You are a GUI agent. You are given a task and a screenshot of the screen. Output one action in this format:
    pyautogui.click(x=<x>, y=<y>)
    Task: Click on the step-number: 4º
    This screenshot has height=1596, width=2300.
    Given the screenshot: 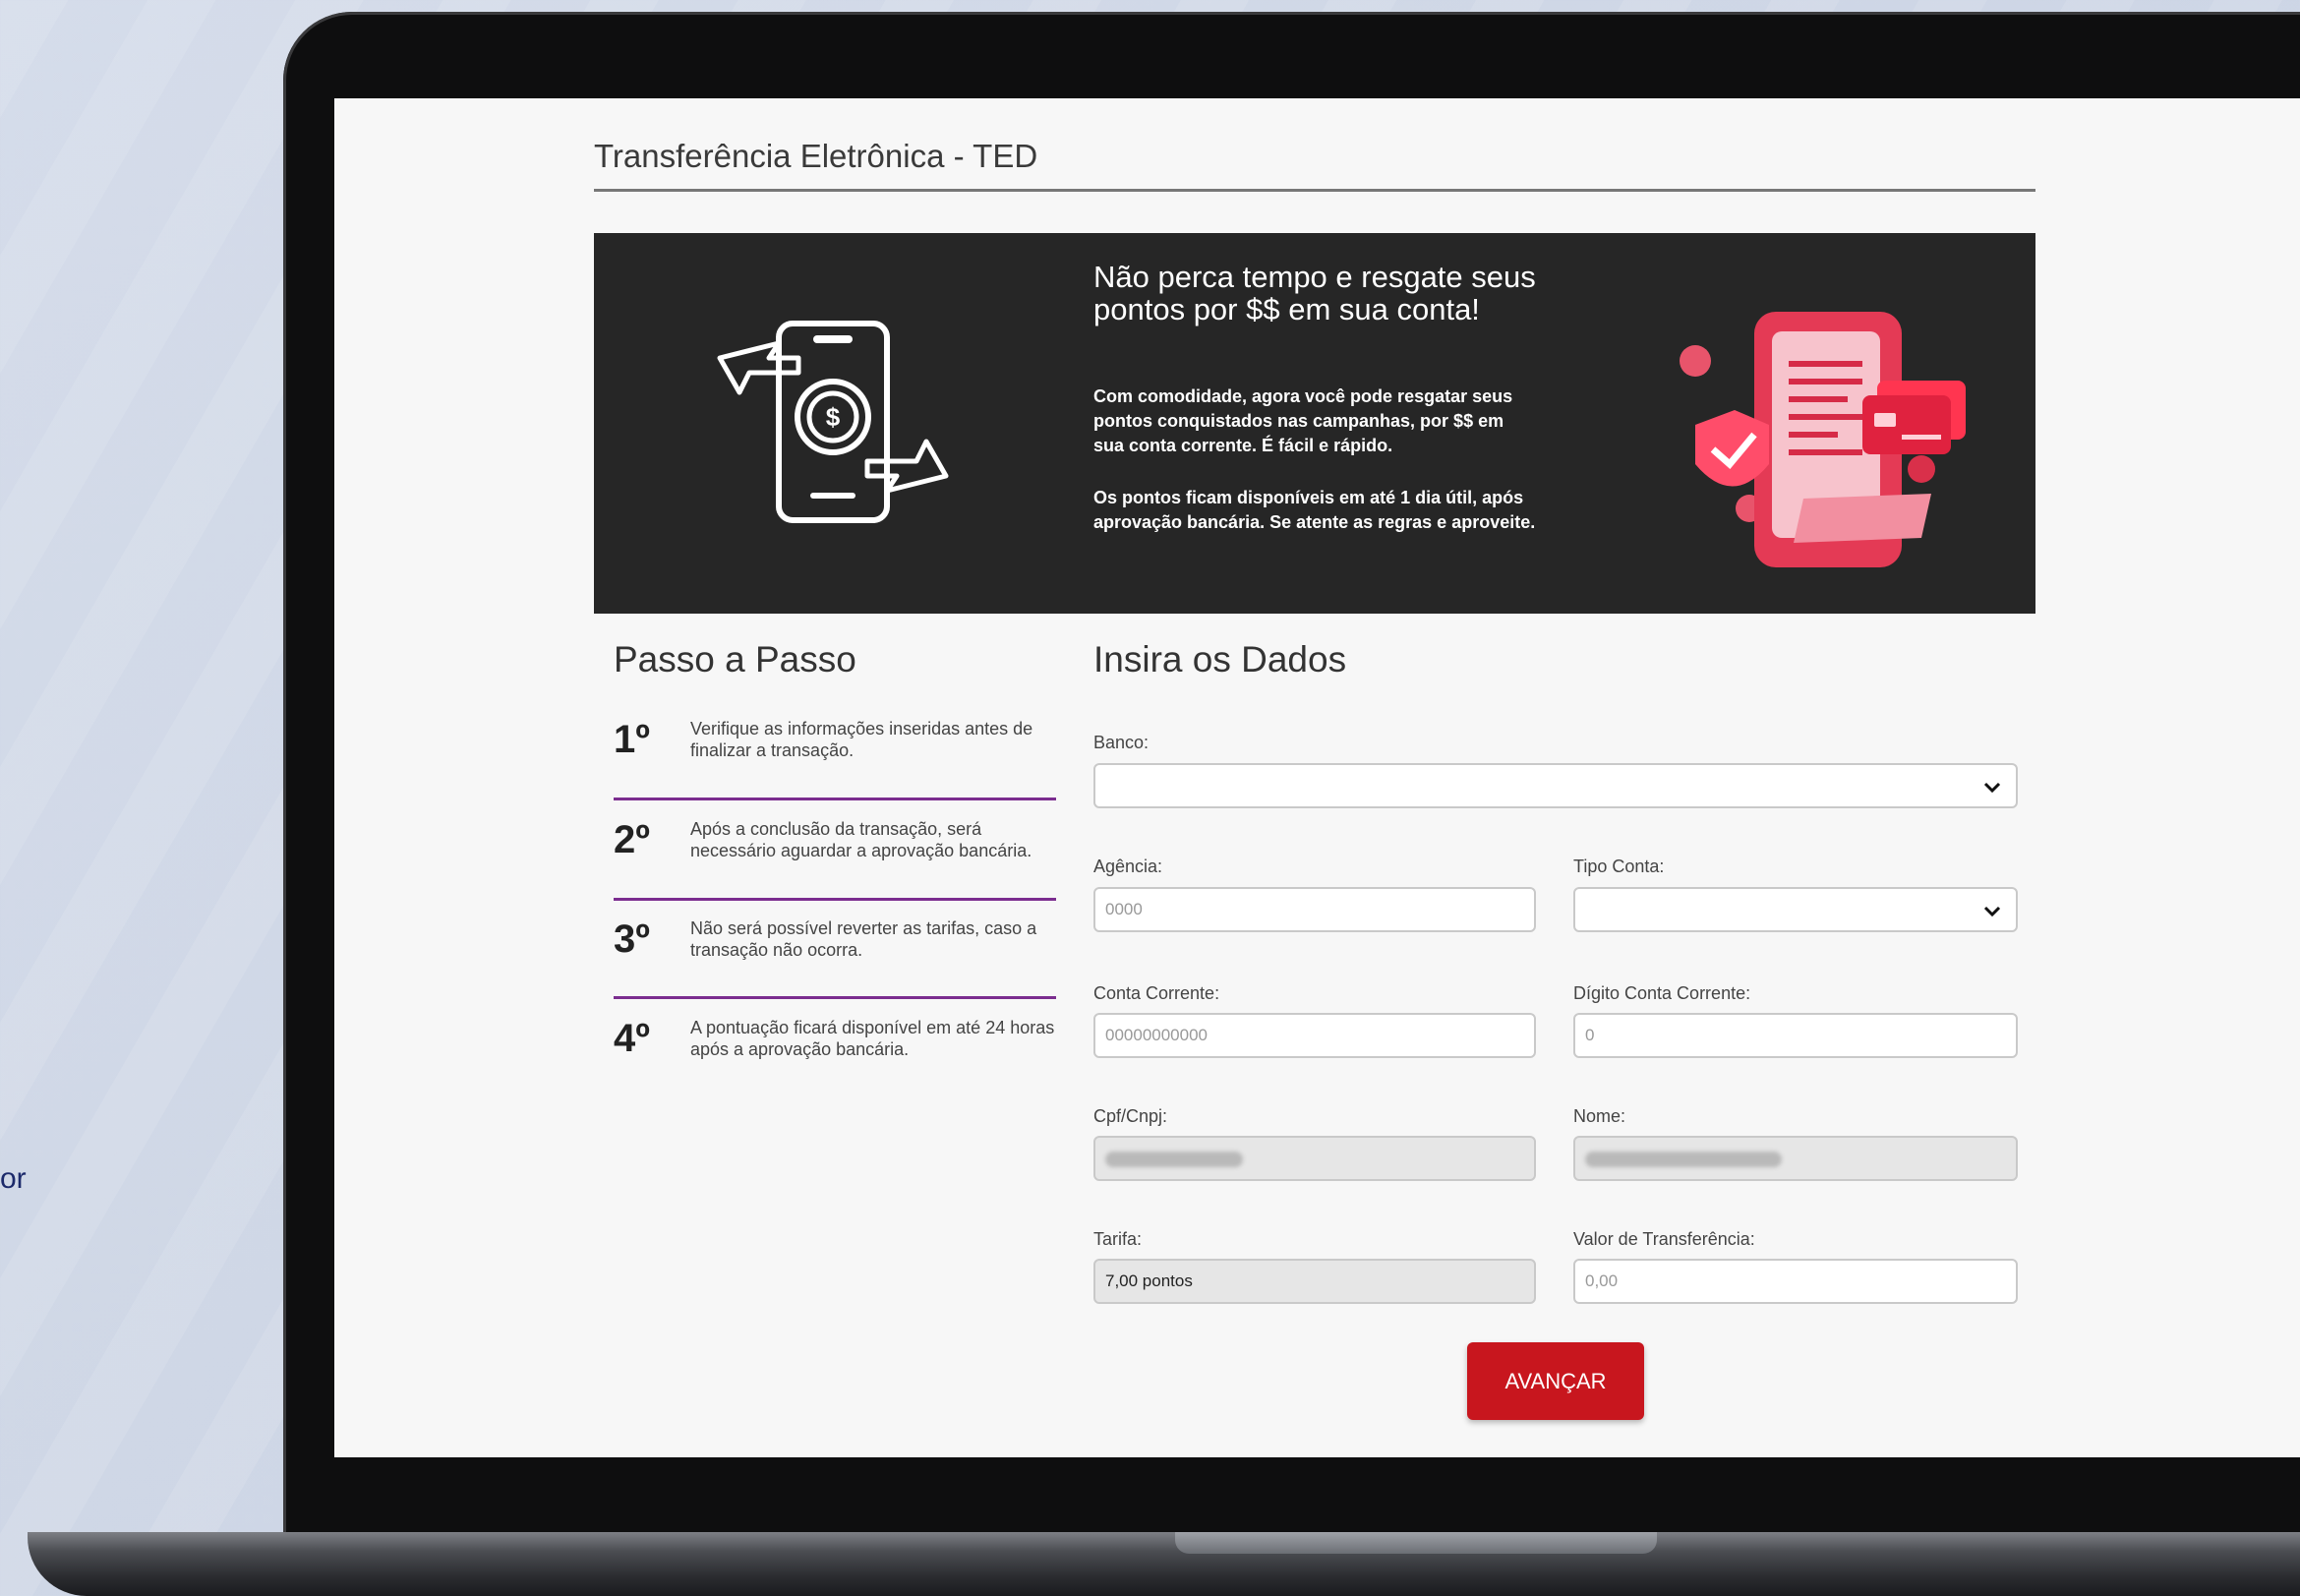 What is the action you would take?
    pyautogui.click(x=632, y=1039)
    